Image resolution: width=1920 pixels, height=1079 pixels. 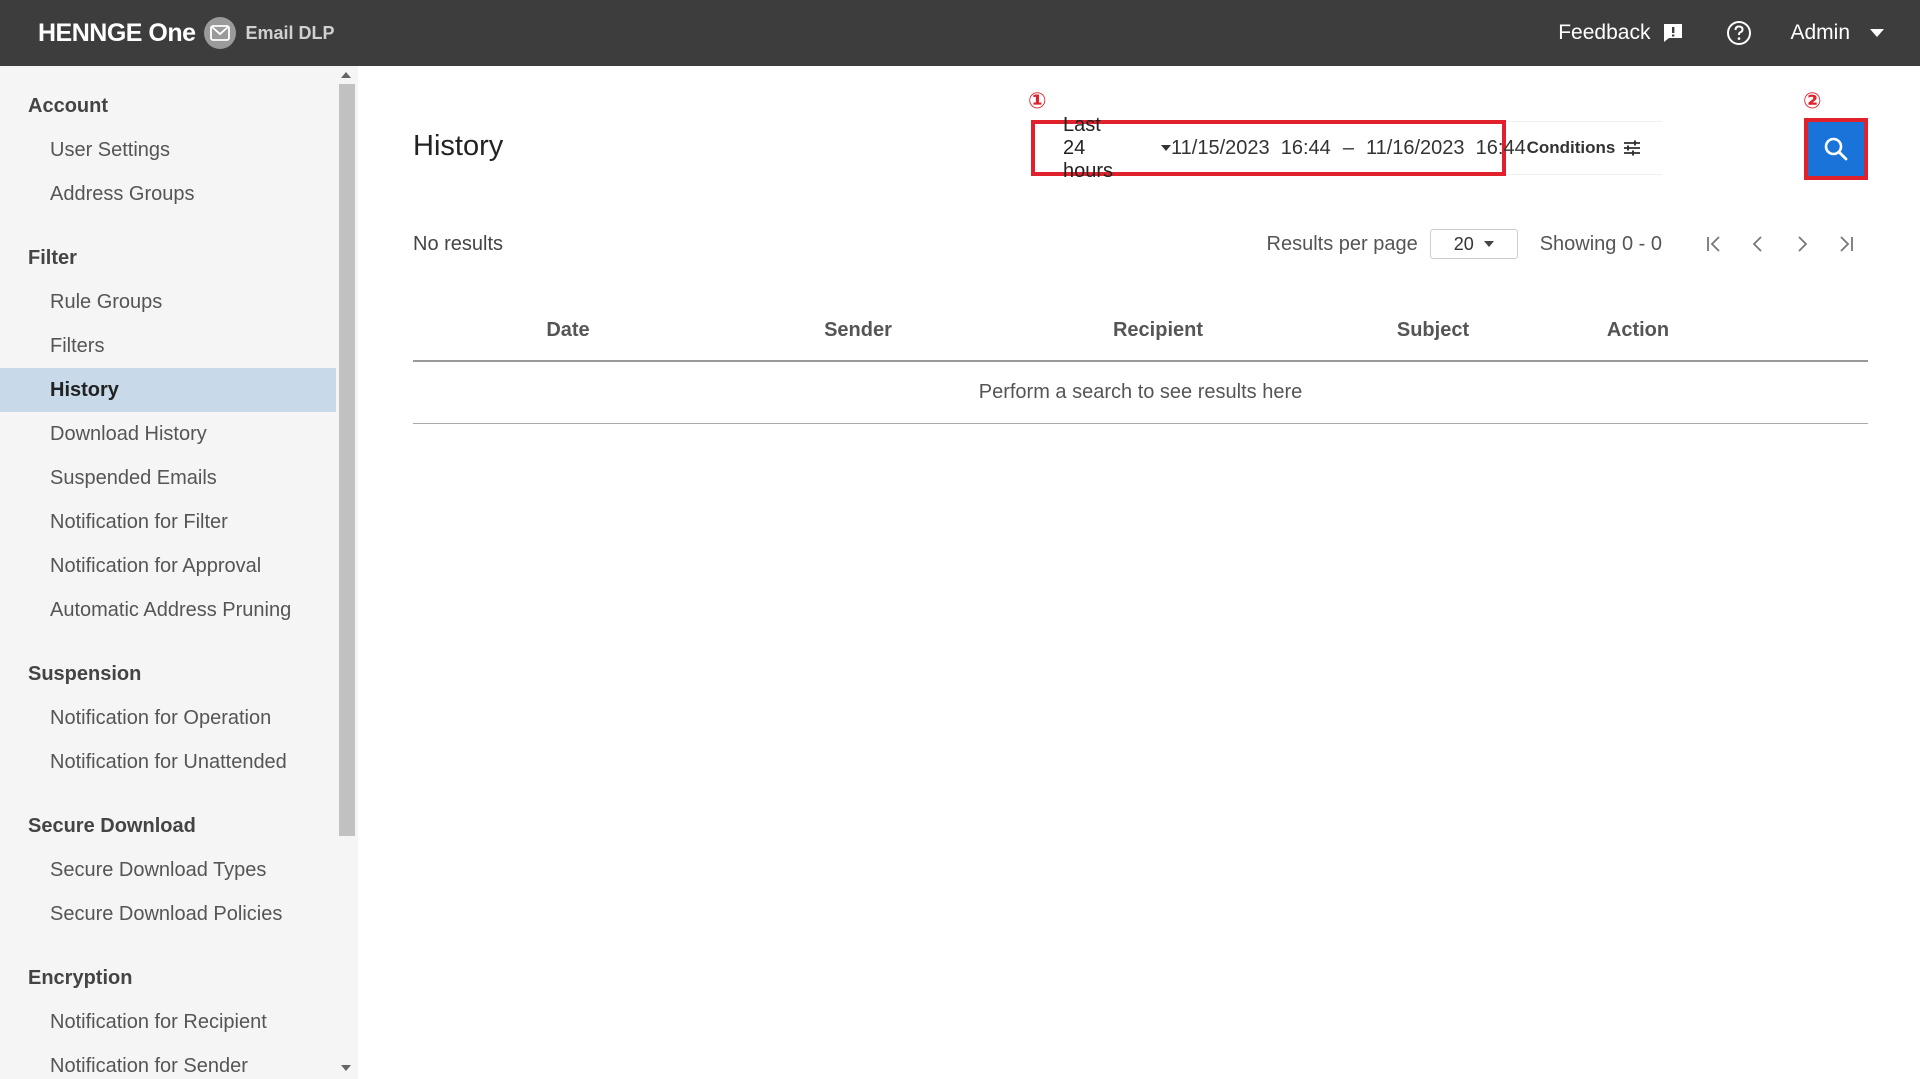 I want to click on date-from: 11/15/2023 16:44, so click(x=1251, y=148).